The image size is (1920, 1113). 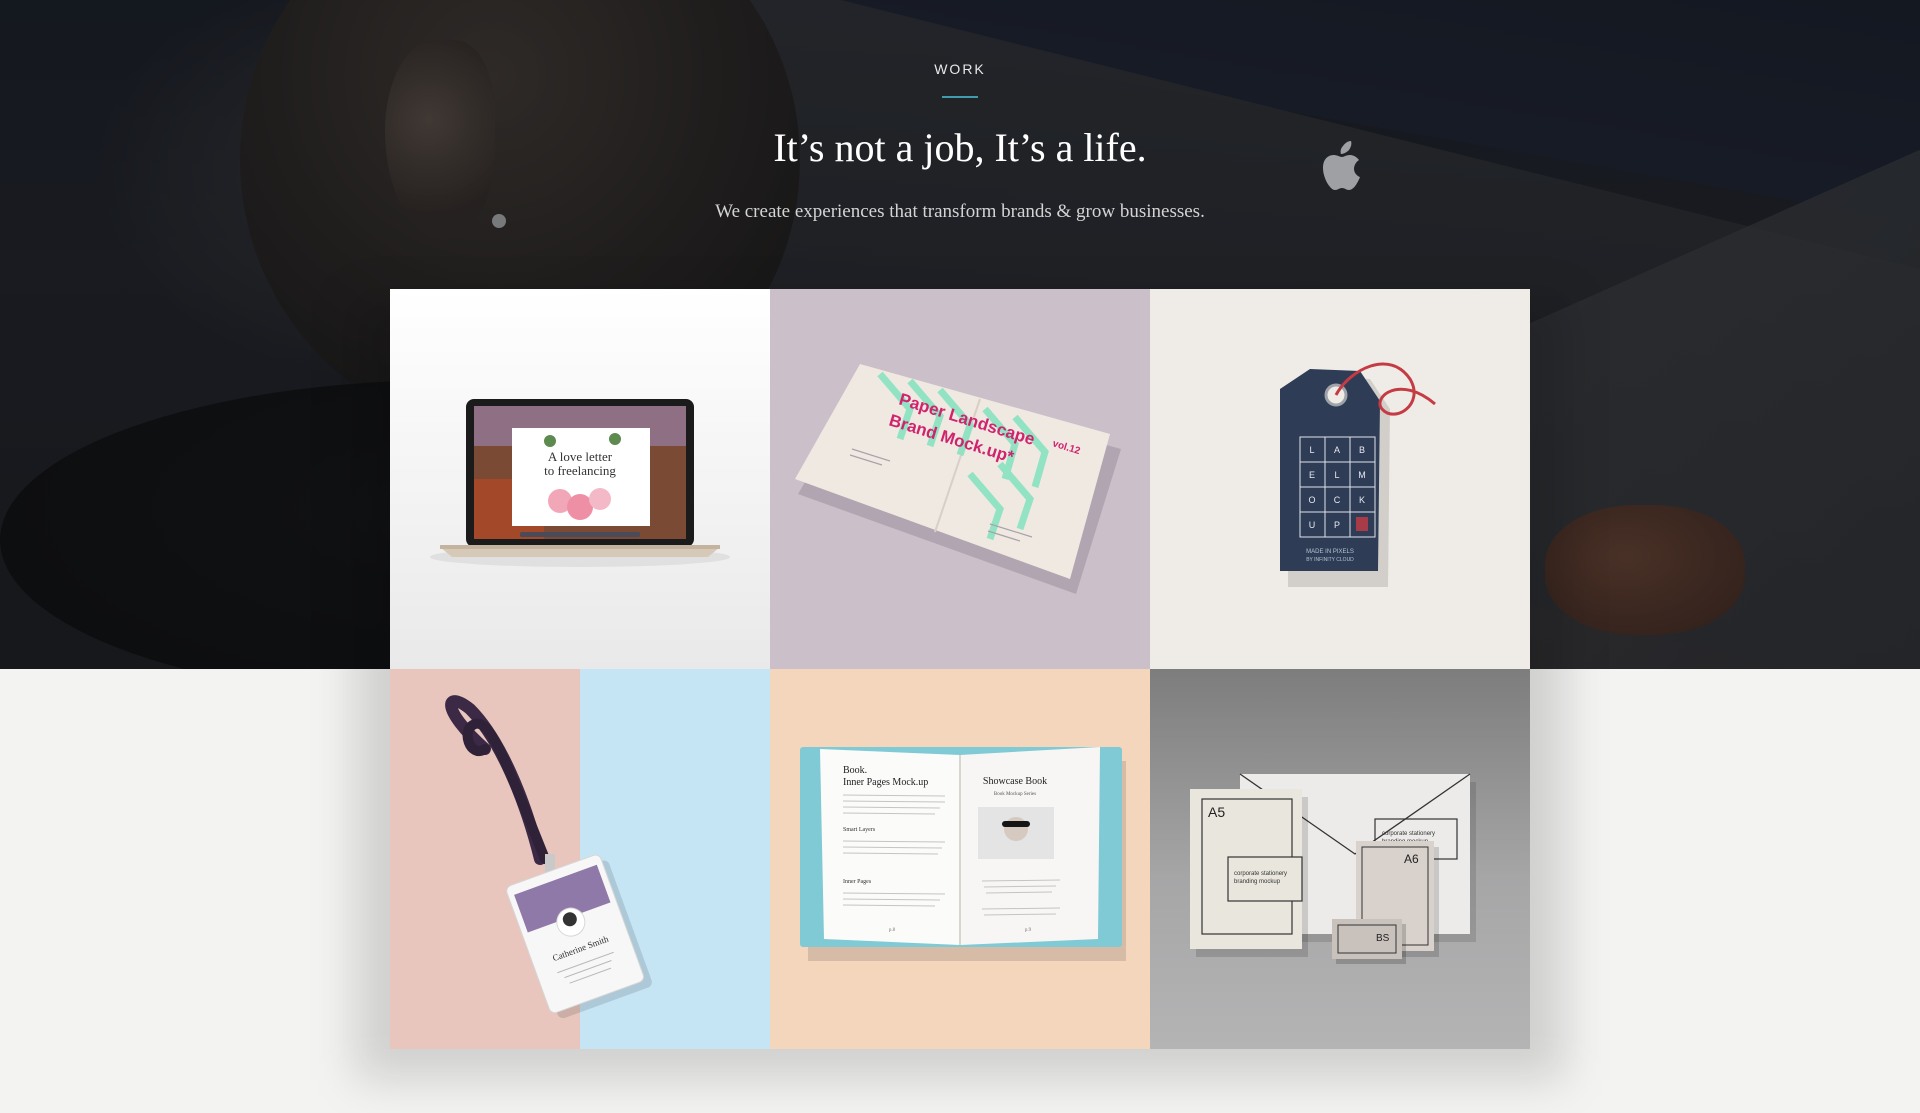 I want to click on stationery-a5-label-1: corporate stationery, so click(x=1260, y=874).